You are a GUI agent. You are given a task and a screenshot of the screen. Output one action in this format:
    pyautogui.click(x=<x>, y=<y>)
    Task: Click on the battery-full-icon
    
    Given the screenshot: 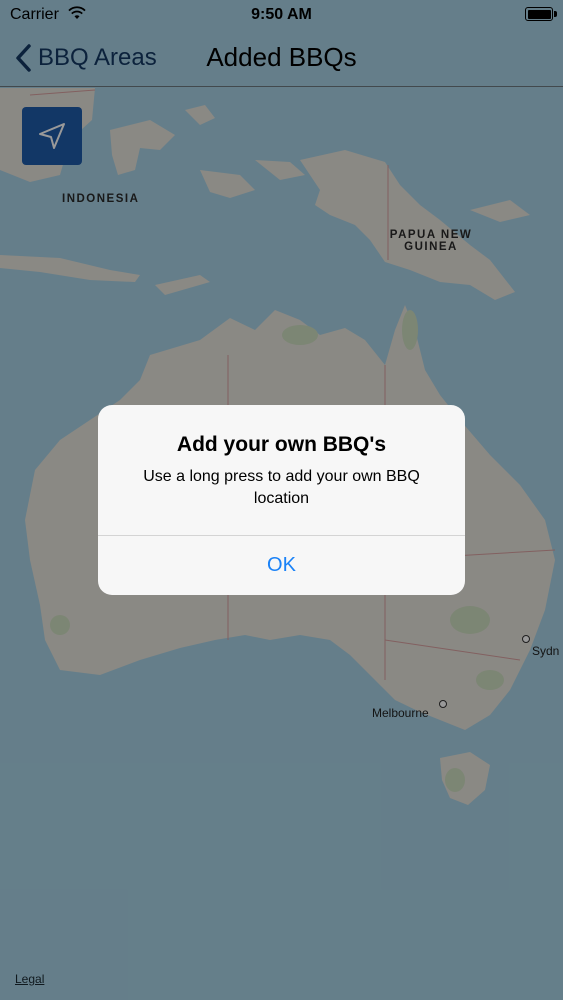 What is the action you would take?
    pyautogui.click(x=541, y=14)
    